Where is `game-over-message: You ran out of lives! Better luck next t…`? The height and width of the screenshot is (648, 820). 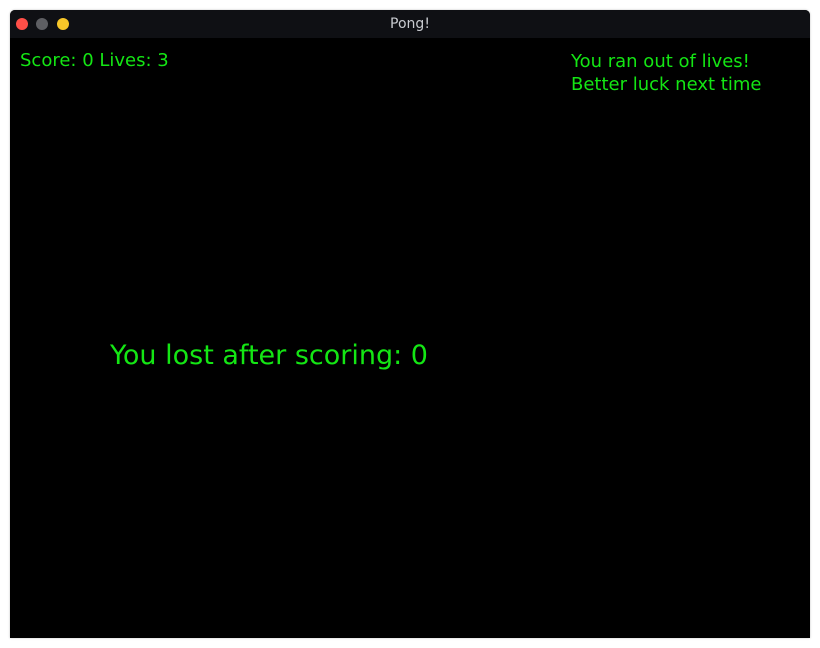
game-over-message: You ran out of lives! Better luck next t… is located at coordinates (666, 73).